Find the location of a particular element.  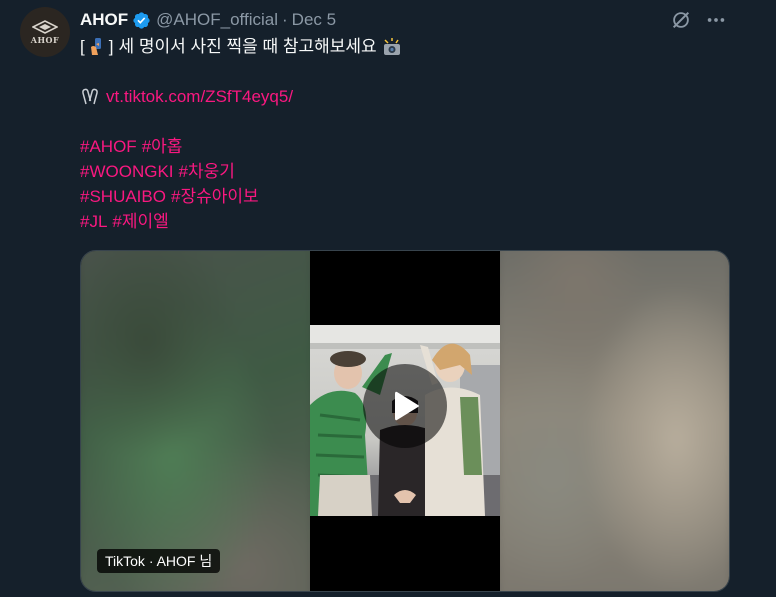

tweet-main-text: 세 명이서 사진 찍을 때 참고해보세요 is located at coordinates (247, 46).